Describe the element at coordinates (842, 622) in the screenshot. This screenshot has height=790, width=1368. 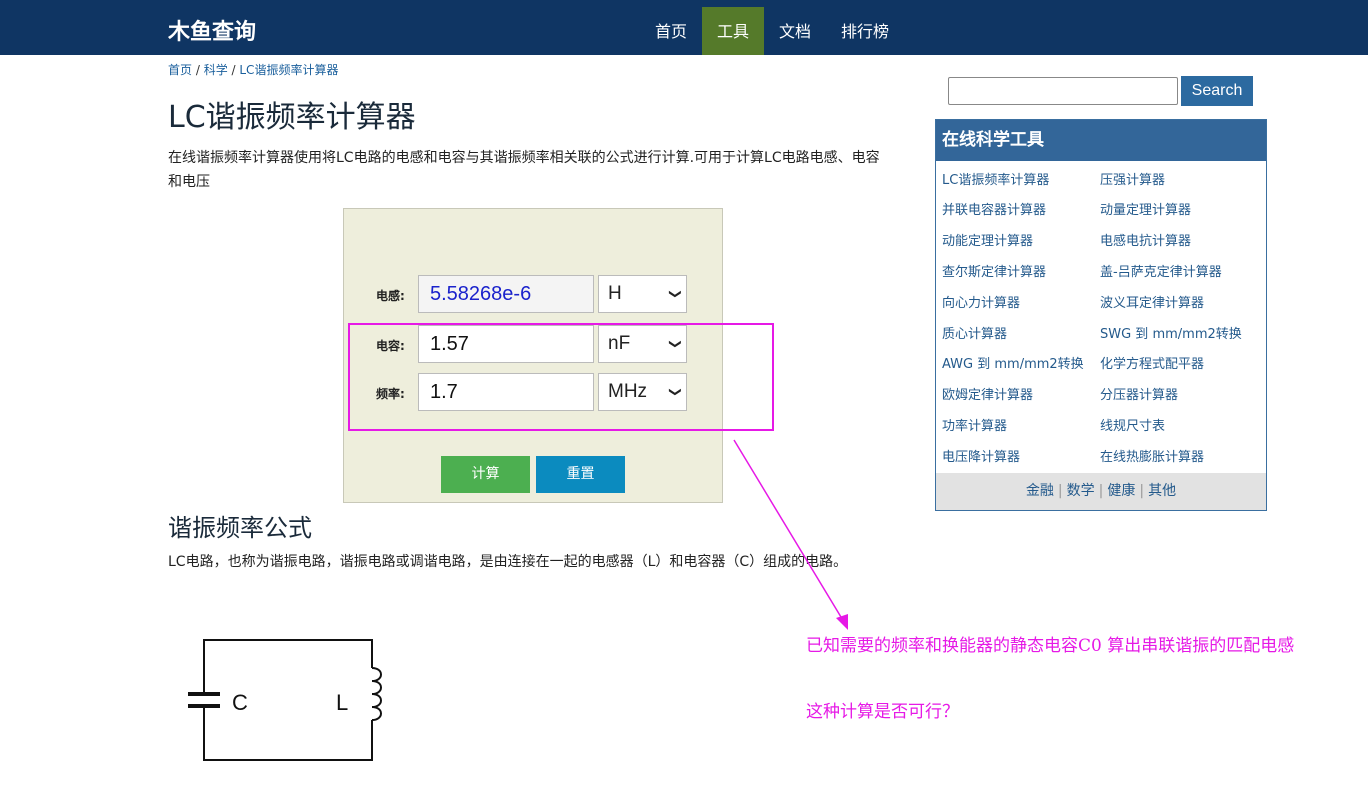
I see `arrow-head-icon` at that location.